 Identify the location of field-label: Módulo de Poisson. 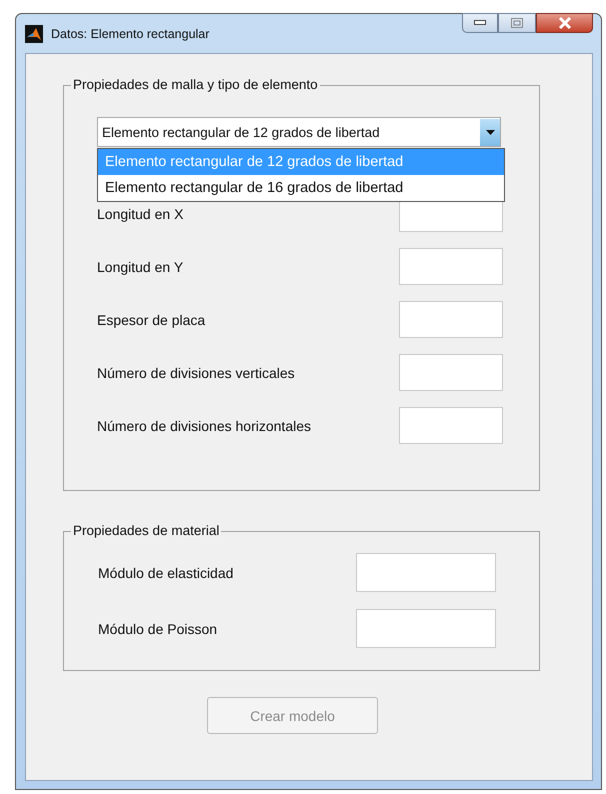
(158, 628).